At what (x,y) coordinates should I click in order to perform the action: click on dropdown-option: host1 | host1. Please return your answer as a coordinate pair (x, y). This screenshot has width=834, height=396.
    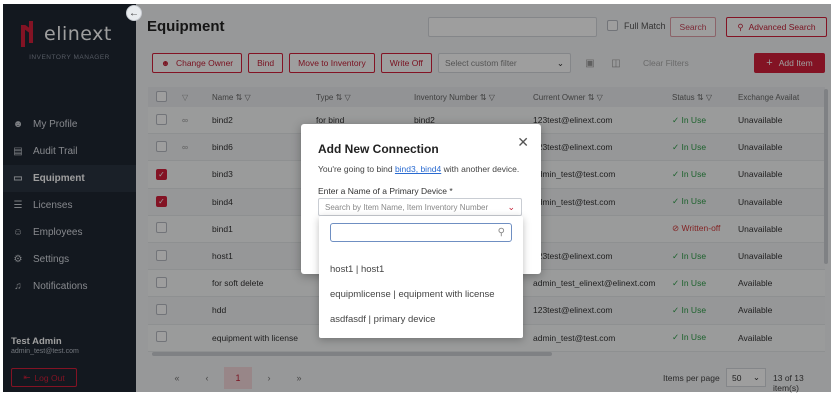
    Looking at the image, I should click on (357, 269).